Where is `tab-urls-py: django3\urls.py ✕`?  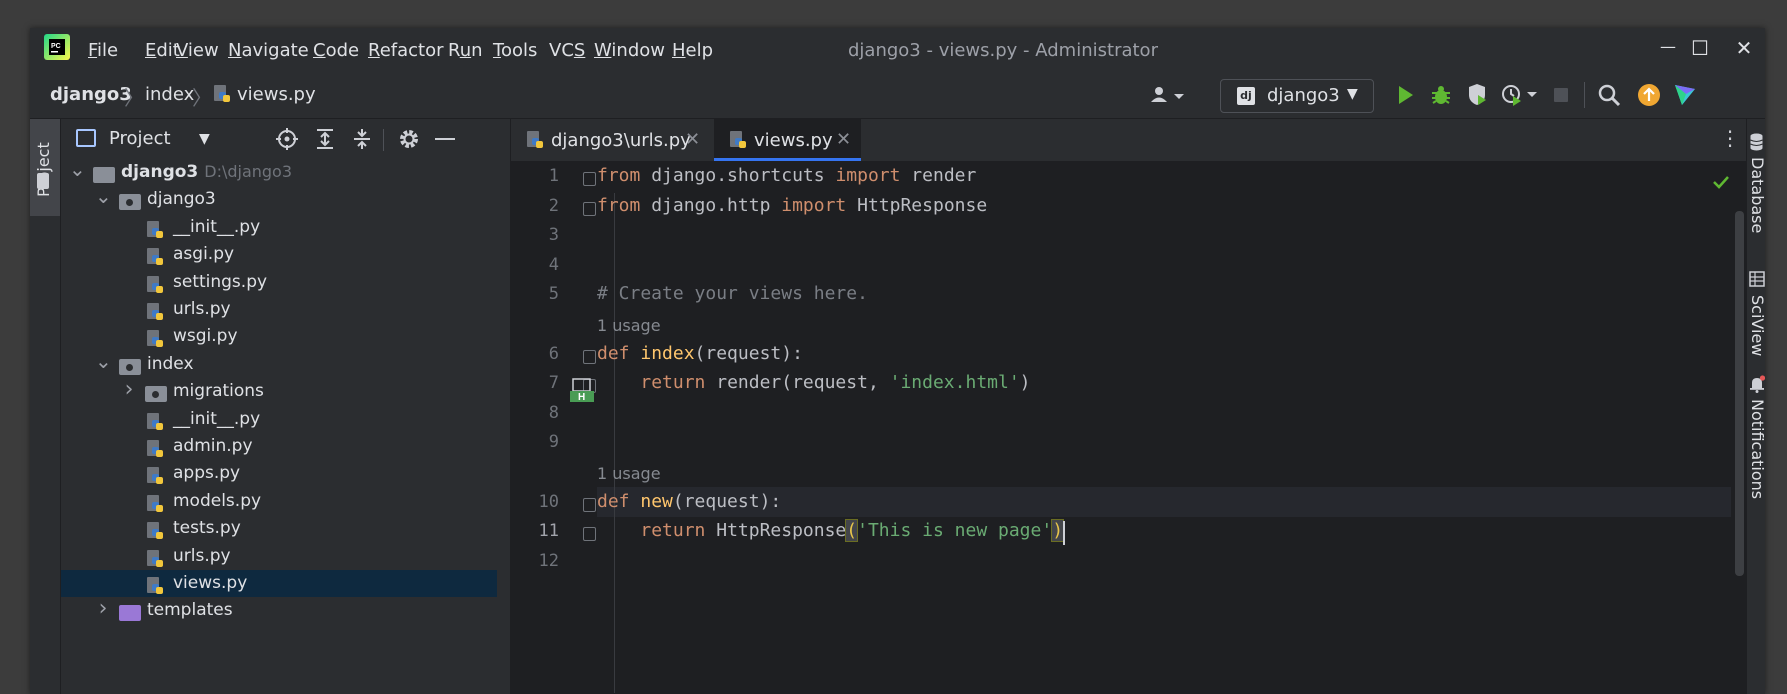
tab-urls-py: django3\urls.py ✕ is located at coordinates (612, 140).